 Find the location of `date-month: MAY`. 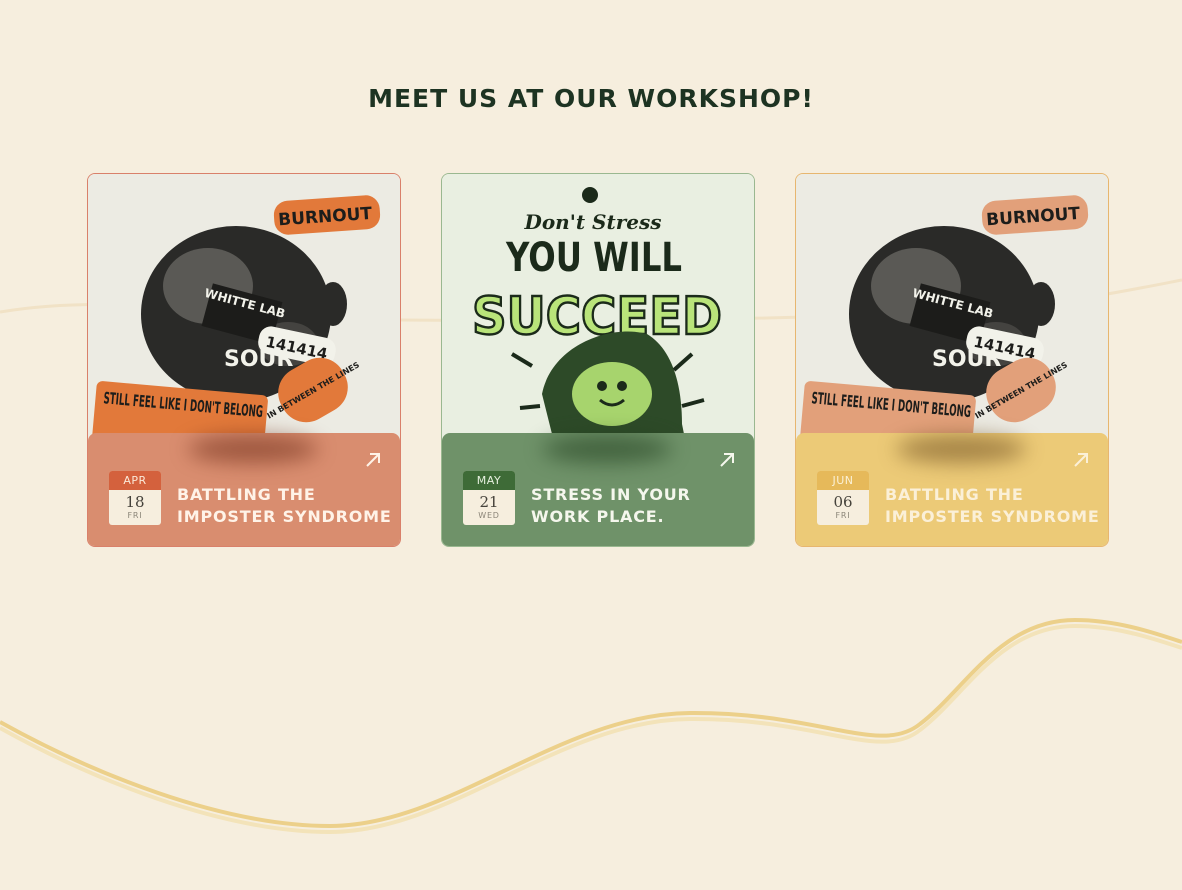

date-month: MAY is located at coordinates (489, 480).